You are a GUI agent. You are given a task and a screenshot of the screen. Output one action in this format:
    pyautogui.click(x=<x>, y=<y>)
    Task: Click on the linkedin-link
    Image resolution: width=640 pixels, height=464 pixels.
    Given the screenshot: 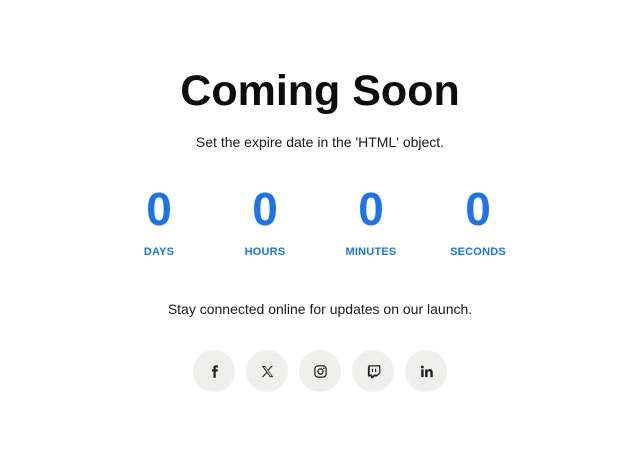 What is the action you would take?
    pyautogui.click(x=426, y=371)
    